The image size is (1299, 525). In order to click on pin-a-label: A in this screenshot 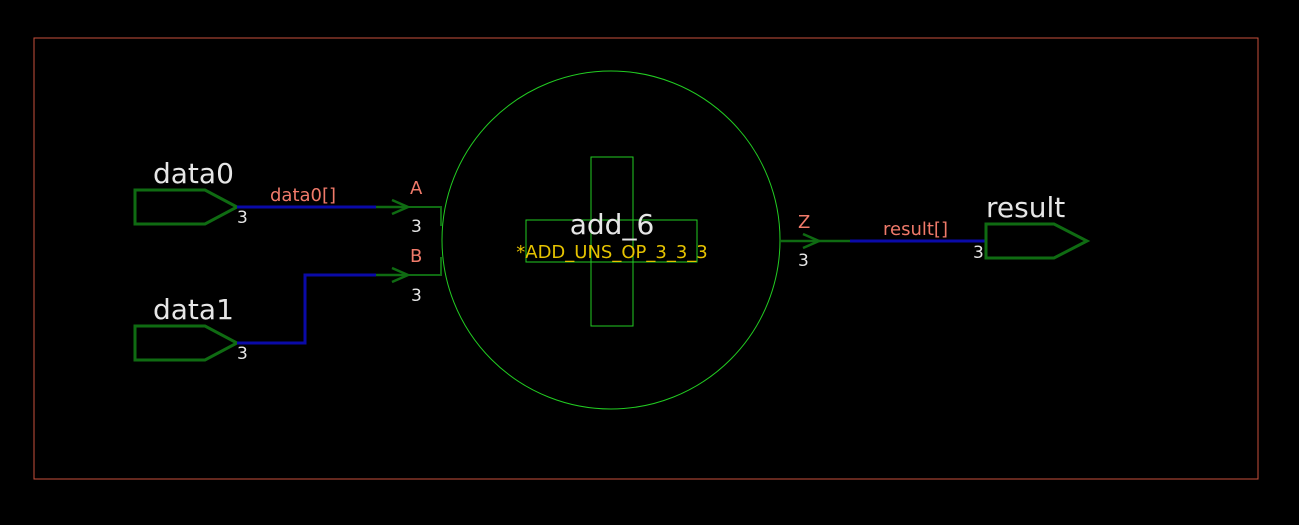, I will do `click(416, 188)`.